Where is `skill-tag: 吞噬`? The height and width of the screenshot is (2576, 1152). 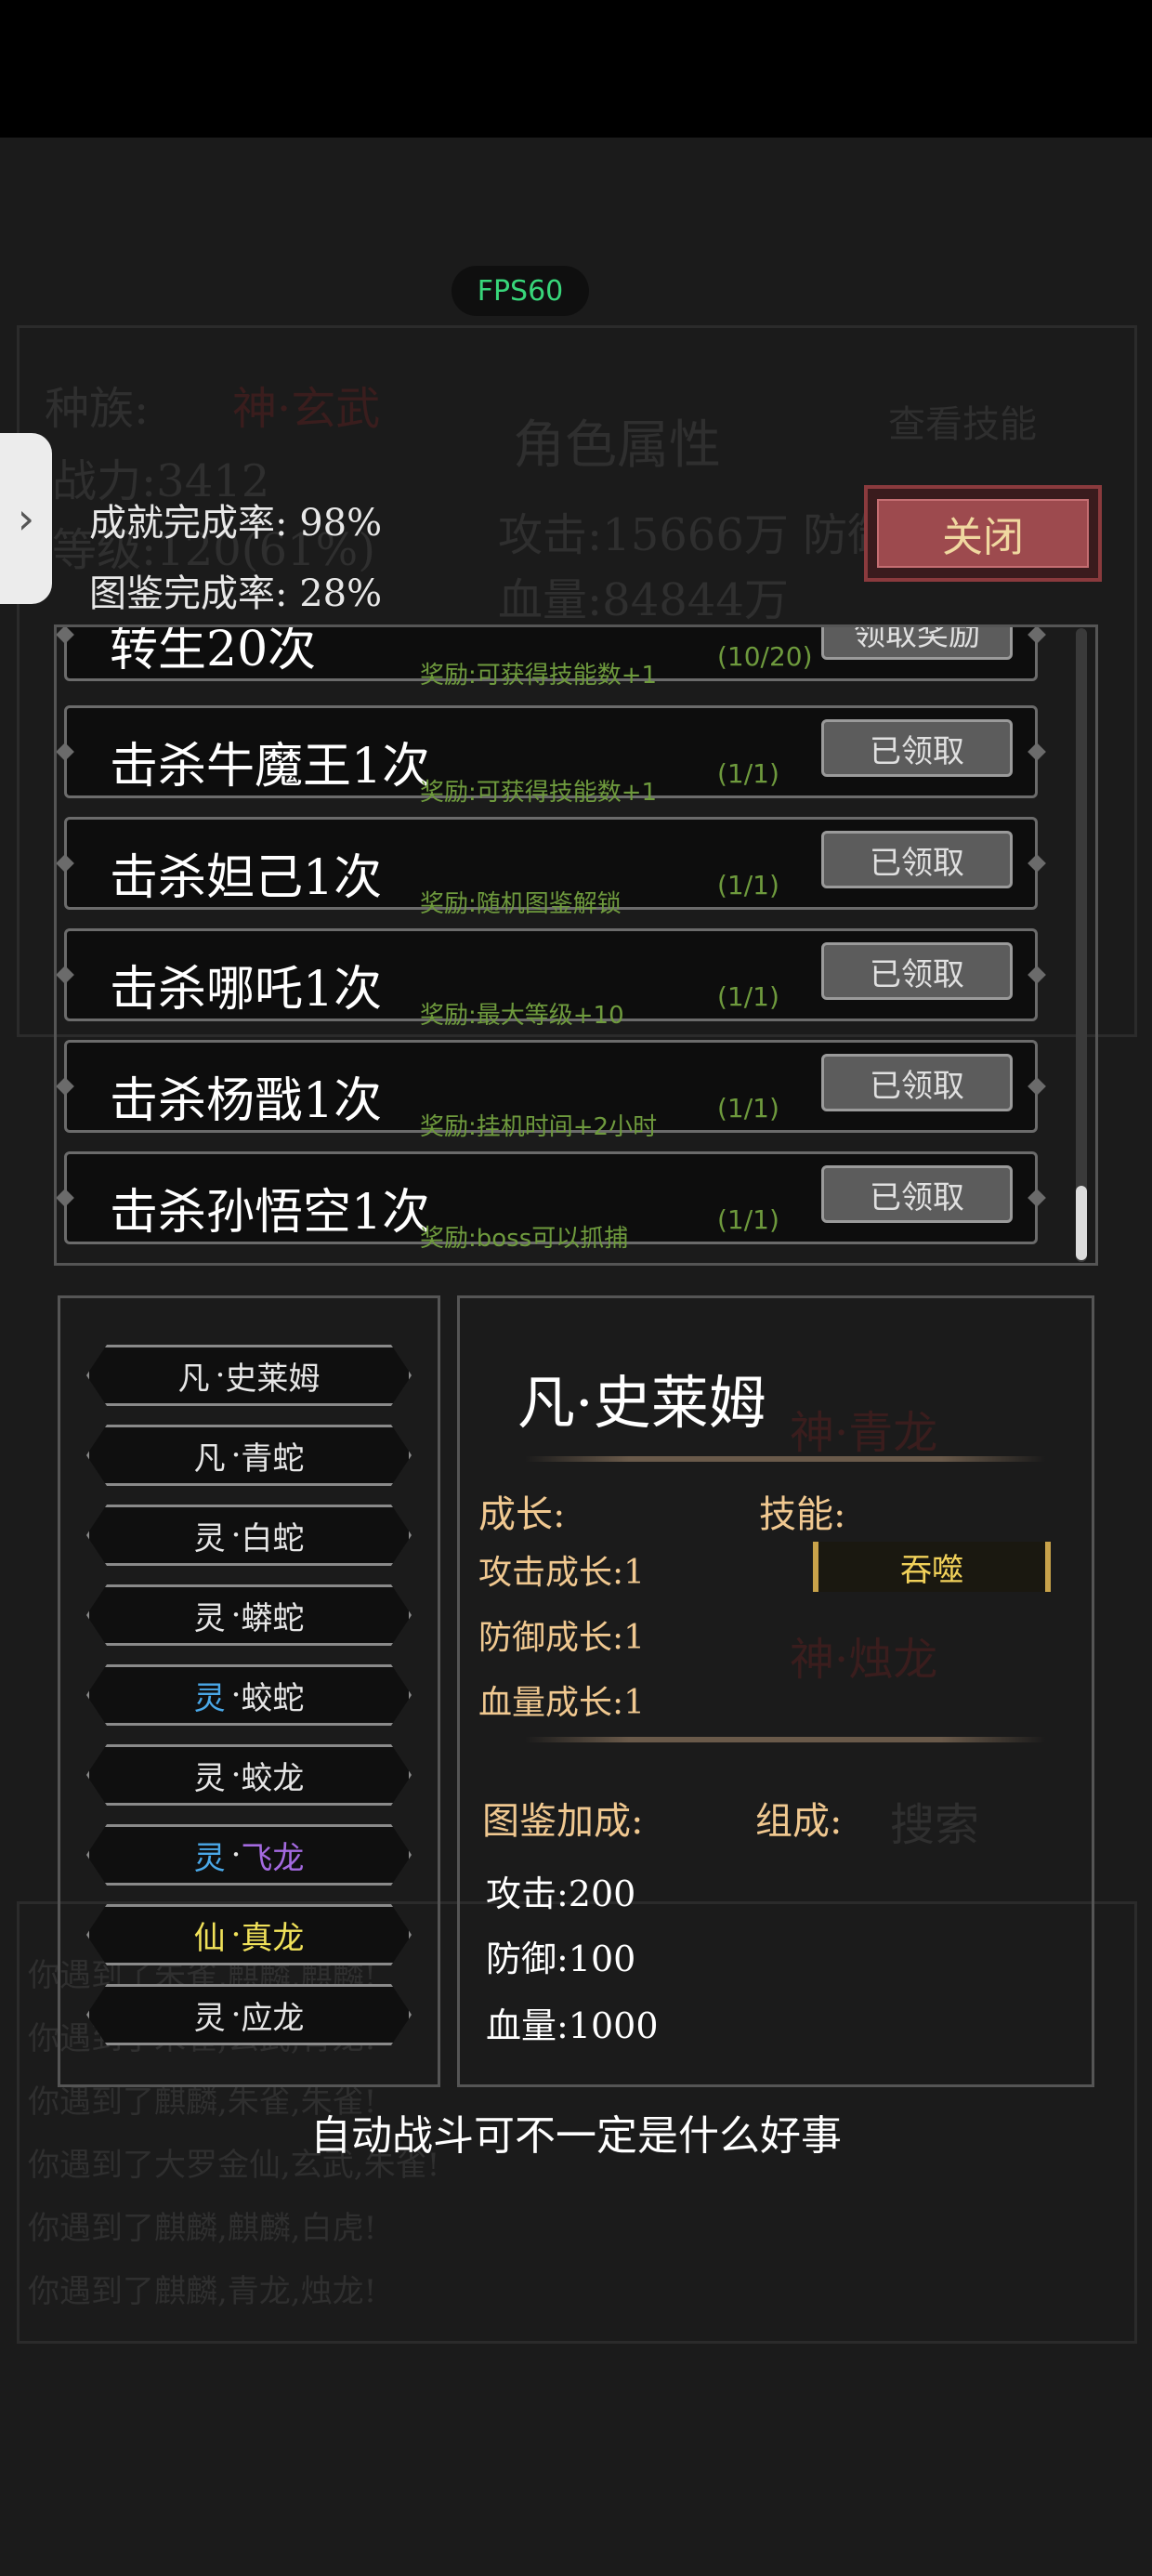 skill-tag: 吞噬 is located at coordinates (932, 1567).